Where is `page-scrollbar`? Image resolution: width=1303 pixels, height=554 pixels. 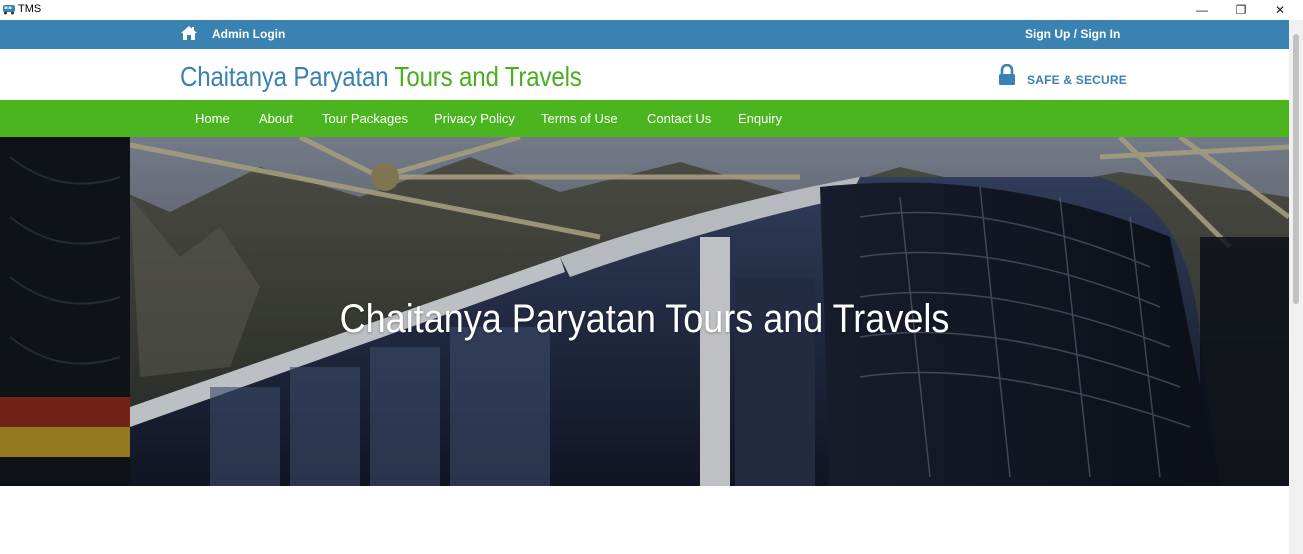 page-scrollbar is located at coordinates (1296, 287).